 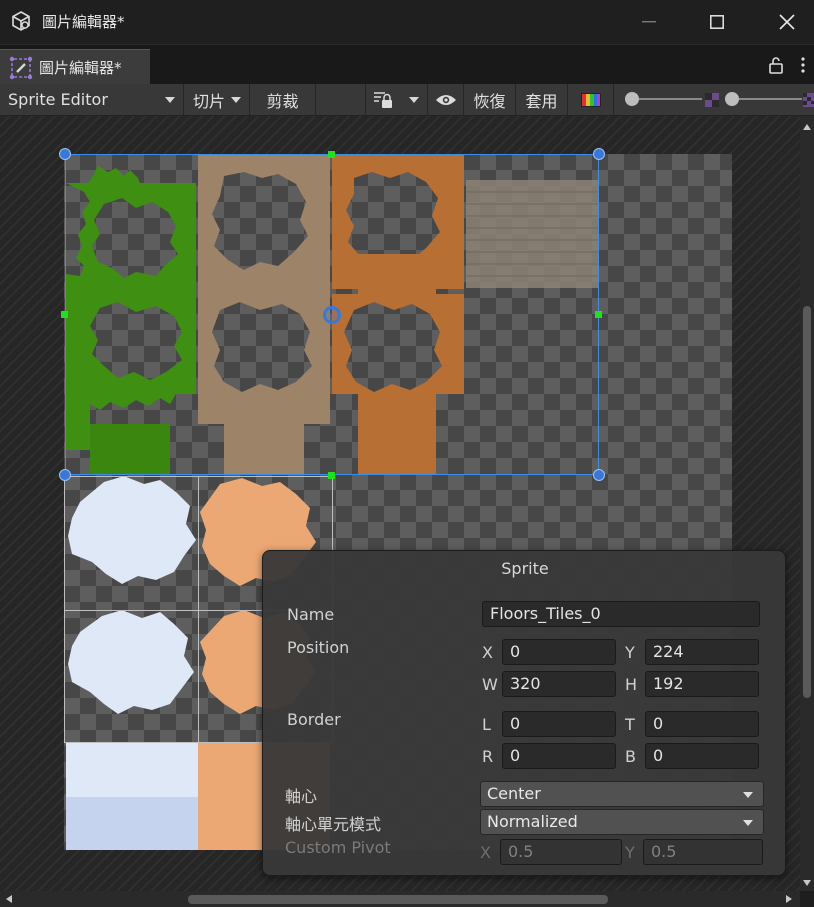 I want to click on pivot-handle, so click(x=332, y=315).